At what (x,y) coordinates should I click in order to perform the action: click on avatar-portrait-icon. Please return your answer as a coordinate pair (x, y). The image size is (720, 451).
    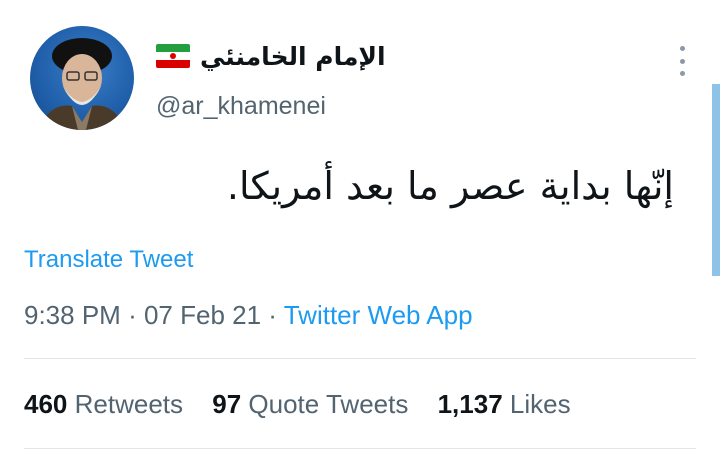
    Looking at the image, I should click on (82, 84).